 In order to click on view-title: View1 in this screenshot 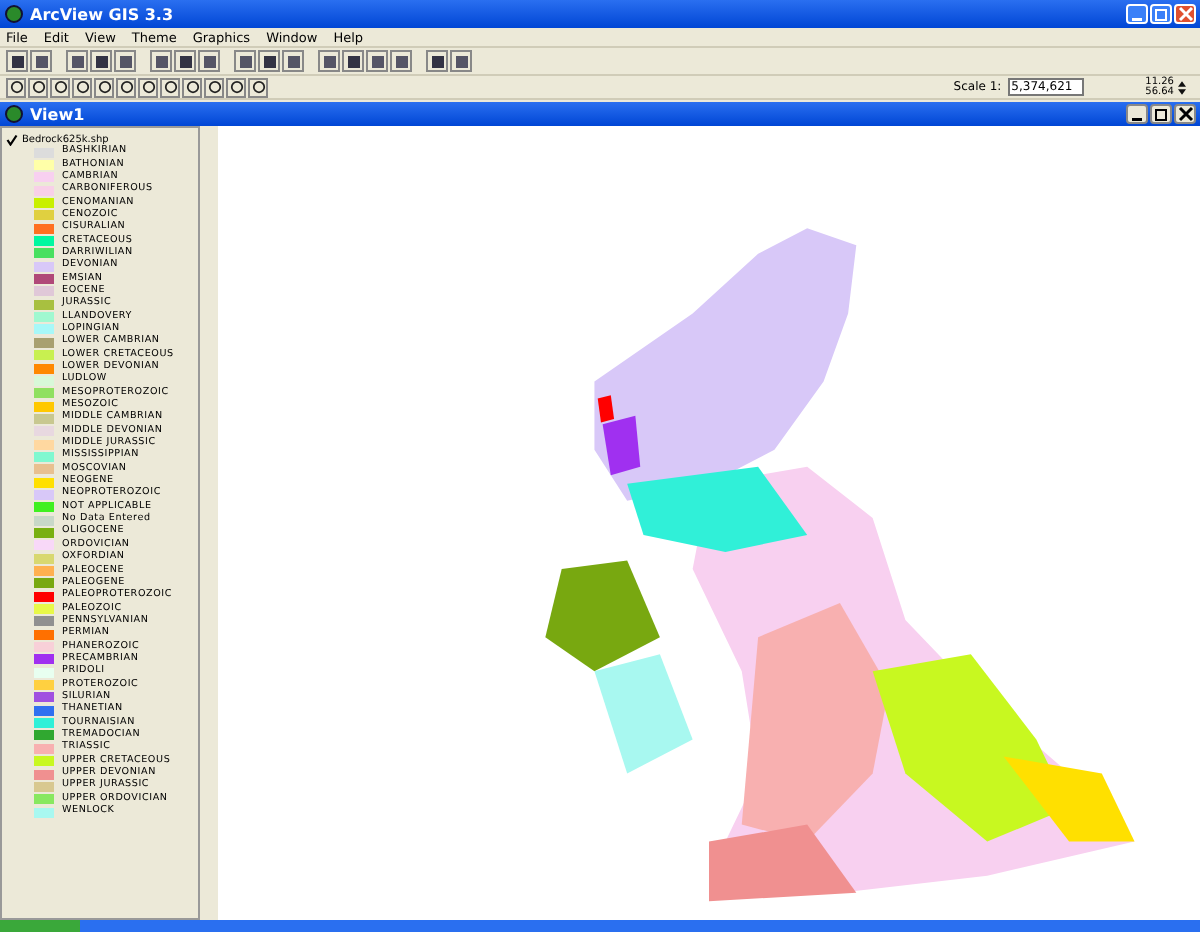, I will do `click(57, 114)`.